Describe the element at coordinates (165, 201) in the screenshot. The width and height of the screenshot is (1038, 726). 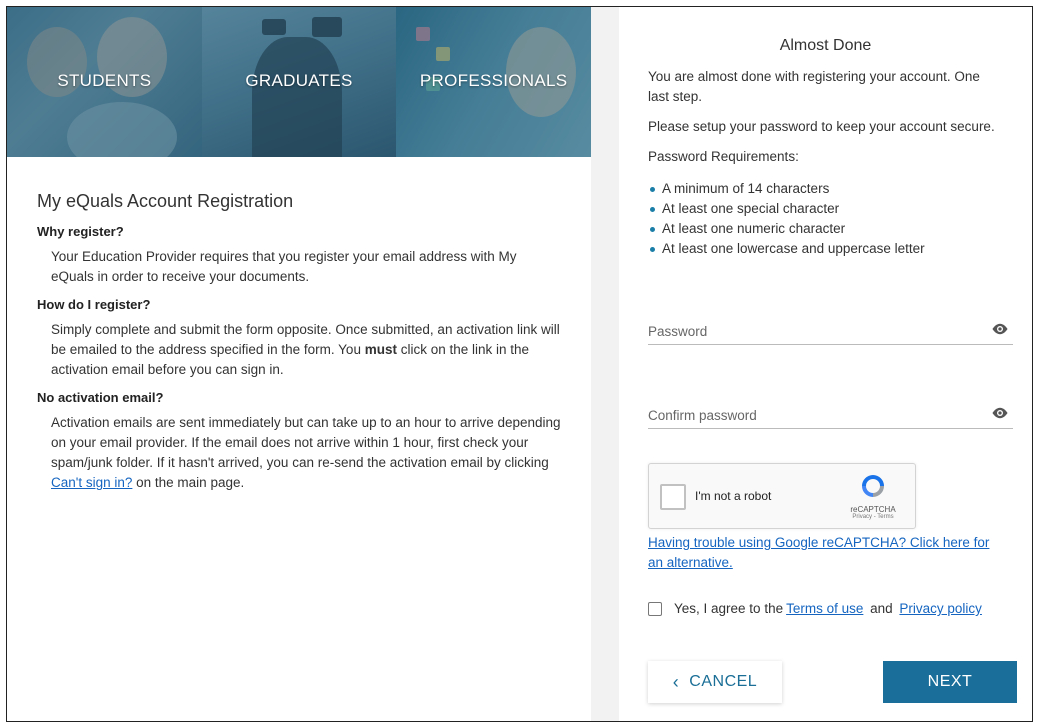
I see `page-title: My eQuals Account Registration` at that location.